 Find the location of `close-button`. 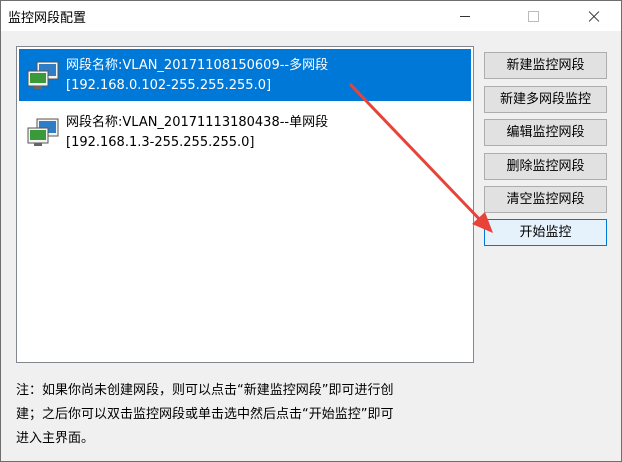

close-button is located at coordinates (592, 16).